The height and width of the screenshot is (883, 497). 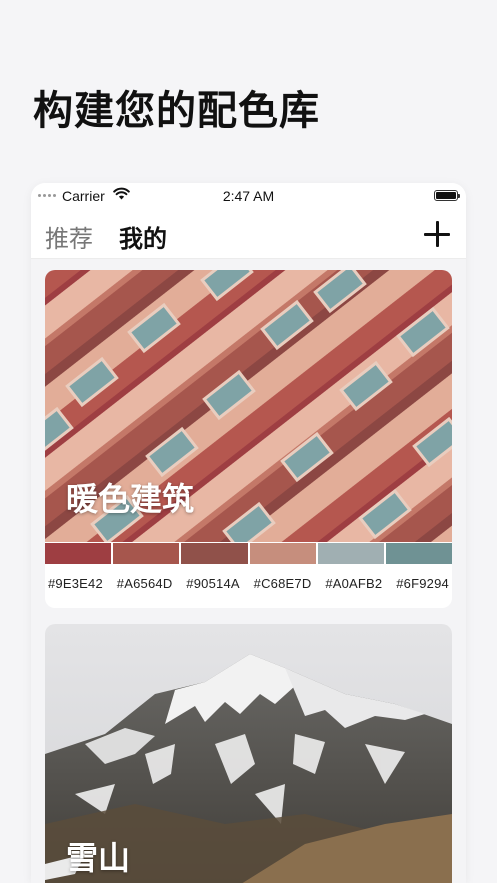 What do you see at coordinates (75, 583) in the screenshot?
I see `hex-label: #9E3E42` at bounding box center [75, 583].